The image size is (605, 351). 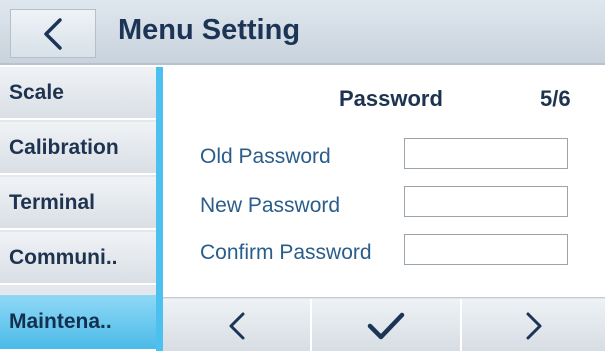 I want to click on sidebar-item-scale: Scale, so click(x=78, y=93).